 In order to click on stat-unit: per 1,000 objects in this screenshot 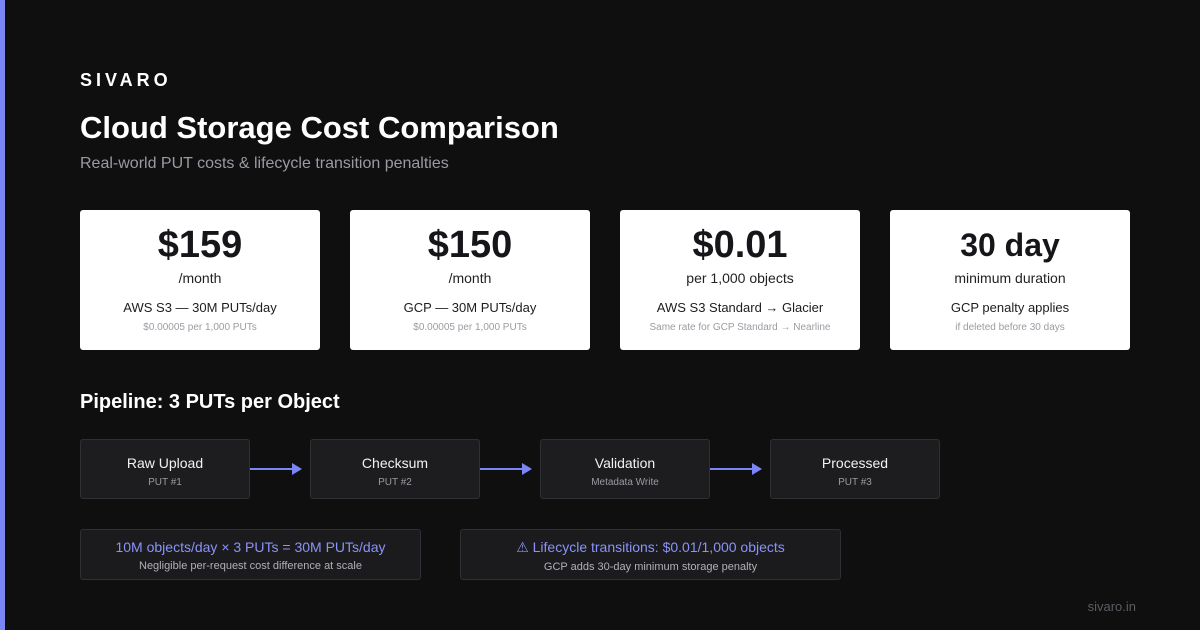, I will do `click(740, 278)`.